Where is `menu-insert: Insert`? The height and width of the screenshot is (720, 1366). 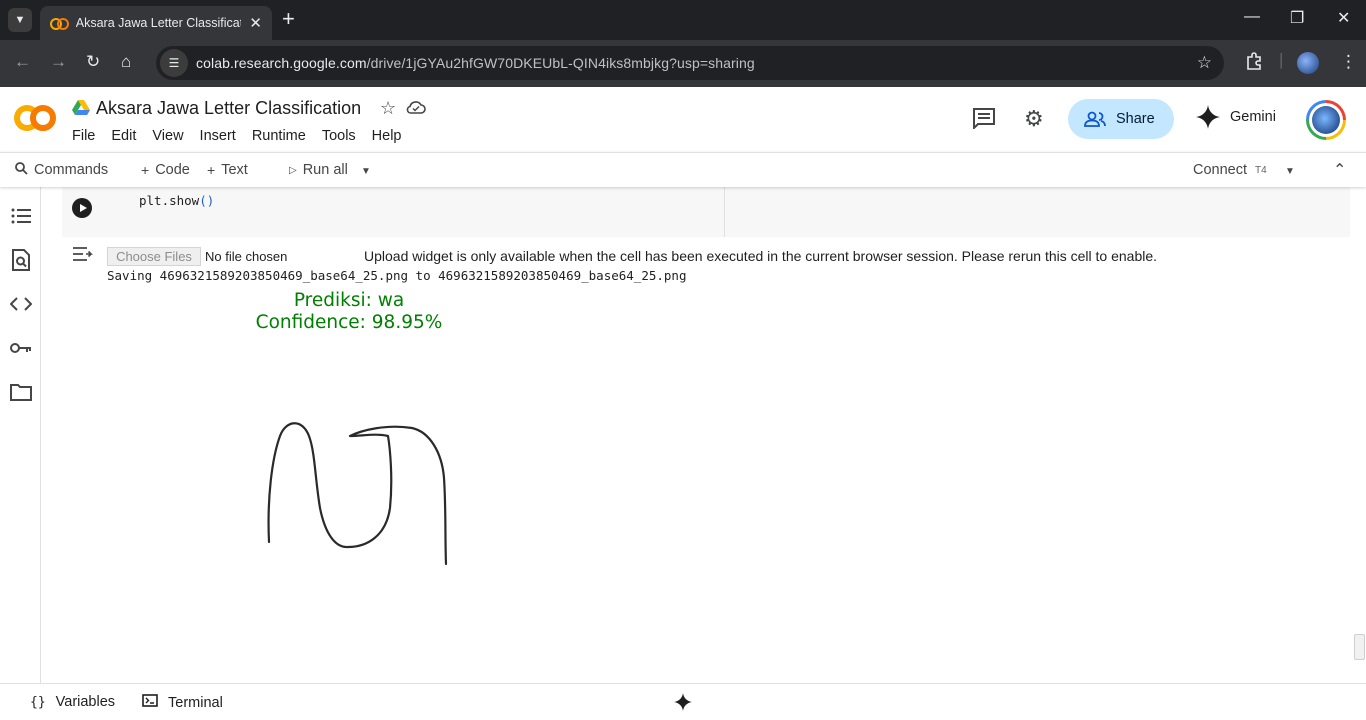 menu-insert: Insert is located at coordinates (218, 136).